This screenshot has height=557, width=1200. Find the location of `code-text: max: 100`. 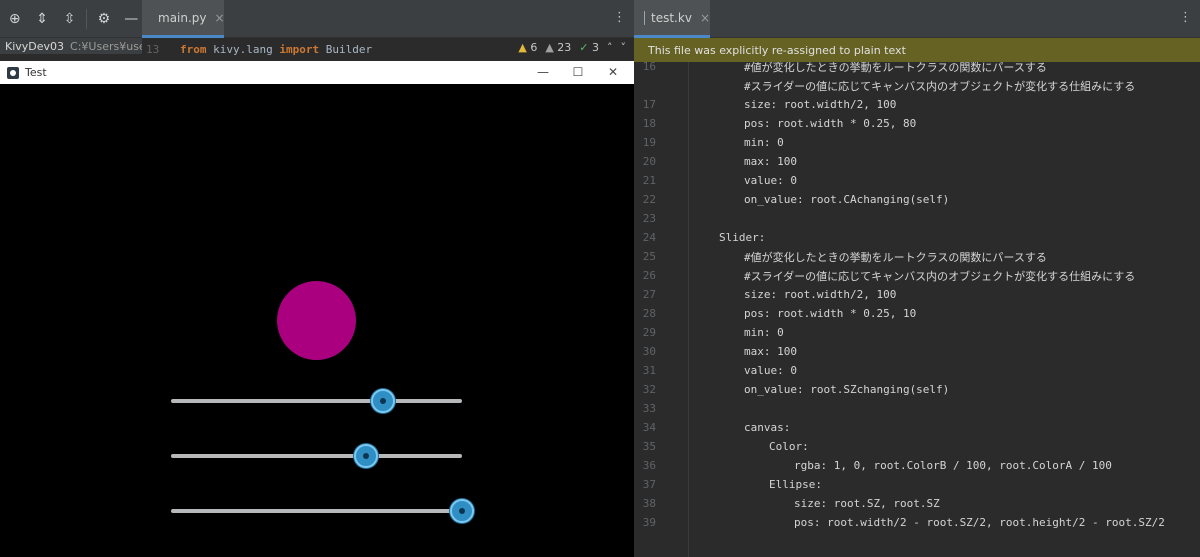

code-text: max: 100 is located at coordinates (770, 351).